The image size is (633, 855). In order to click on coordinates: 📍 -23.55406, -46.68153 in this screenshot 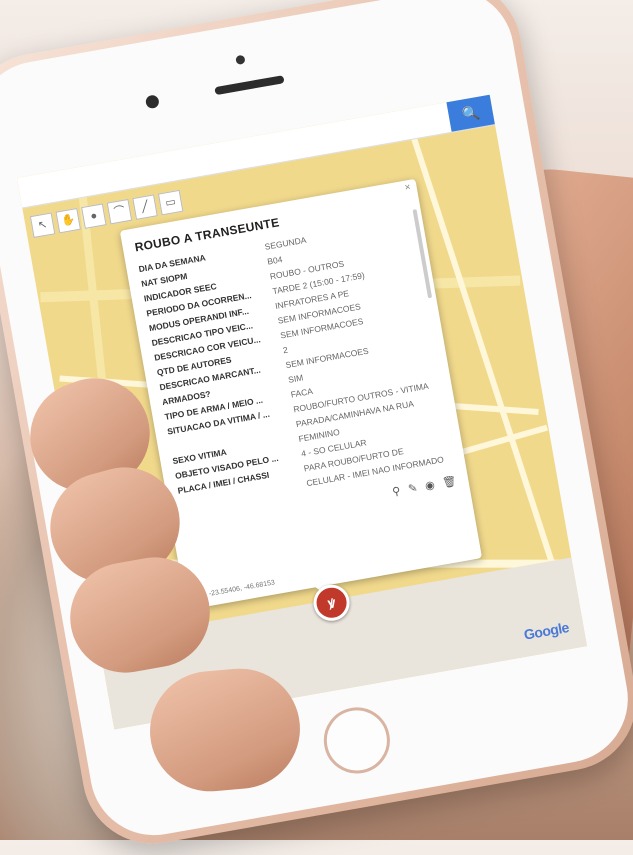, I will do `click(237, 588)`.